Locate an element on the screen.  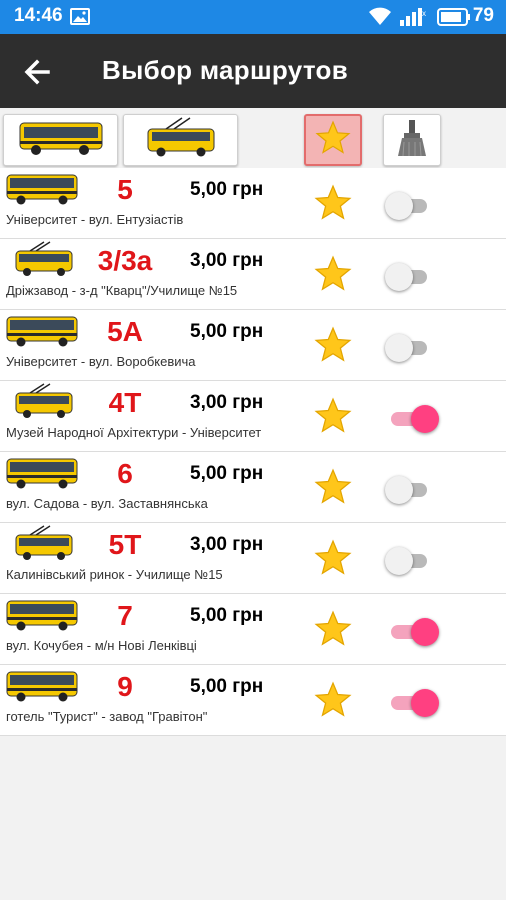
signal-icon: x is located at coordinates (414, 19).